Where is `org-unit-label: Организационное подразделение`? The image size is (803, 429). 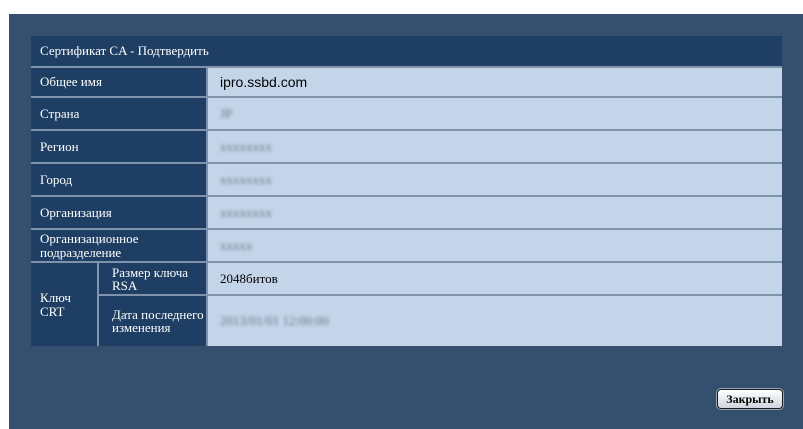 org-unit-label: Организационное подразделение is located at coordinates (119, 246).